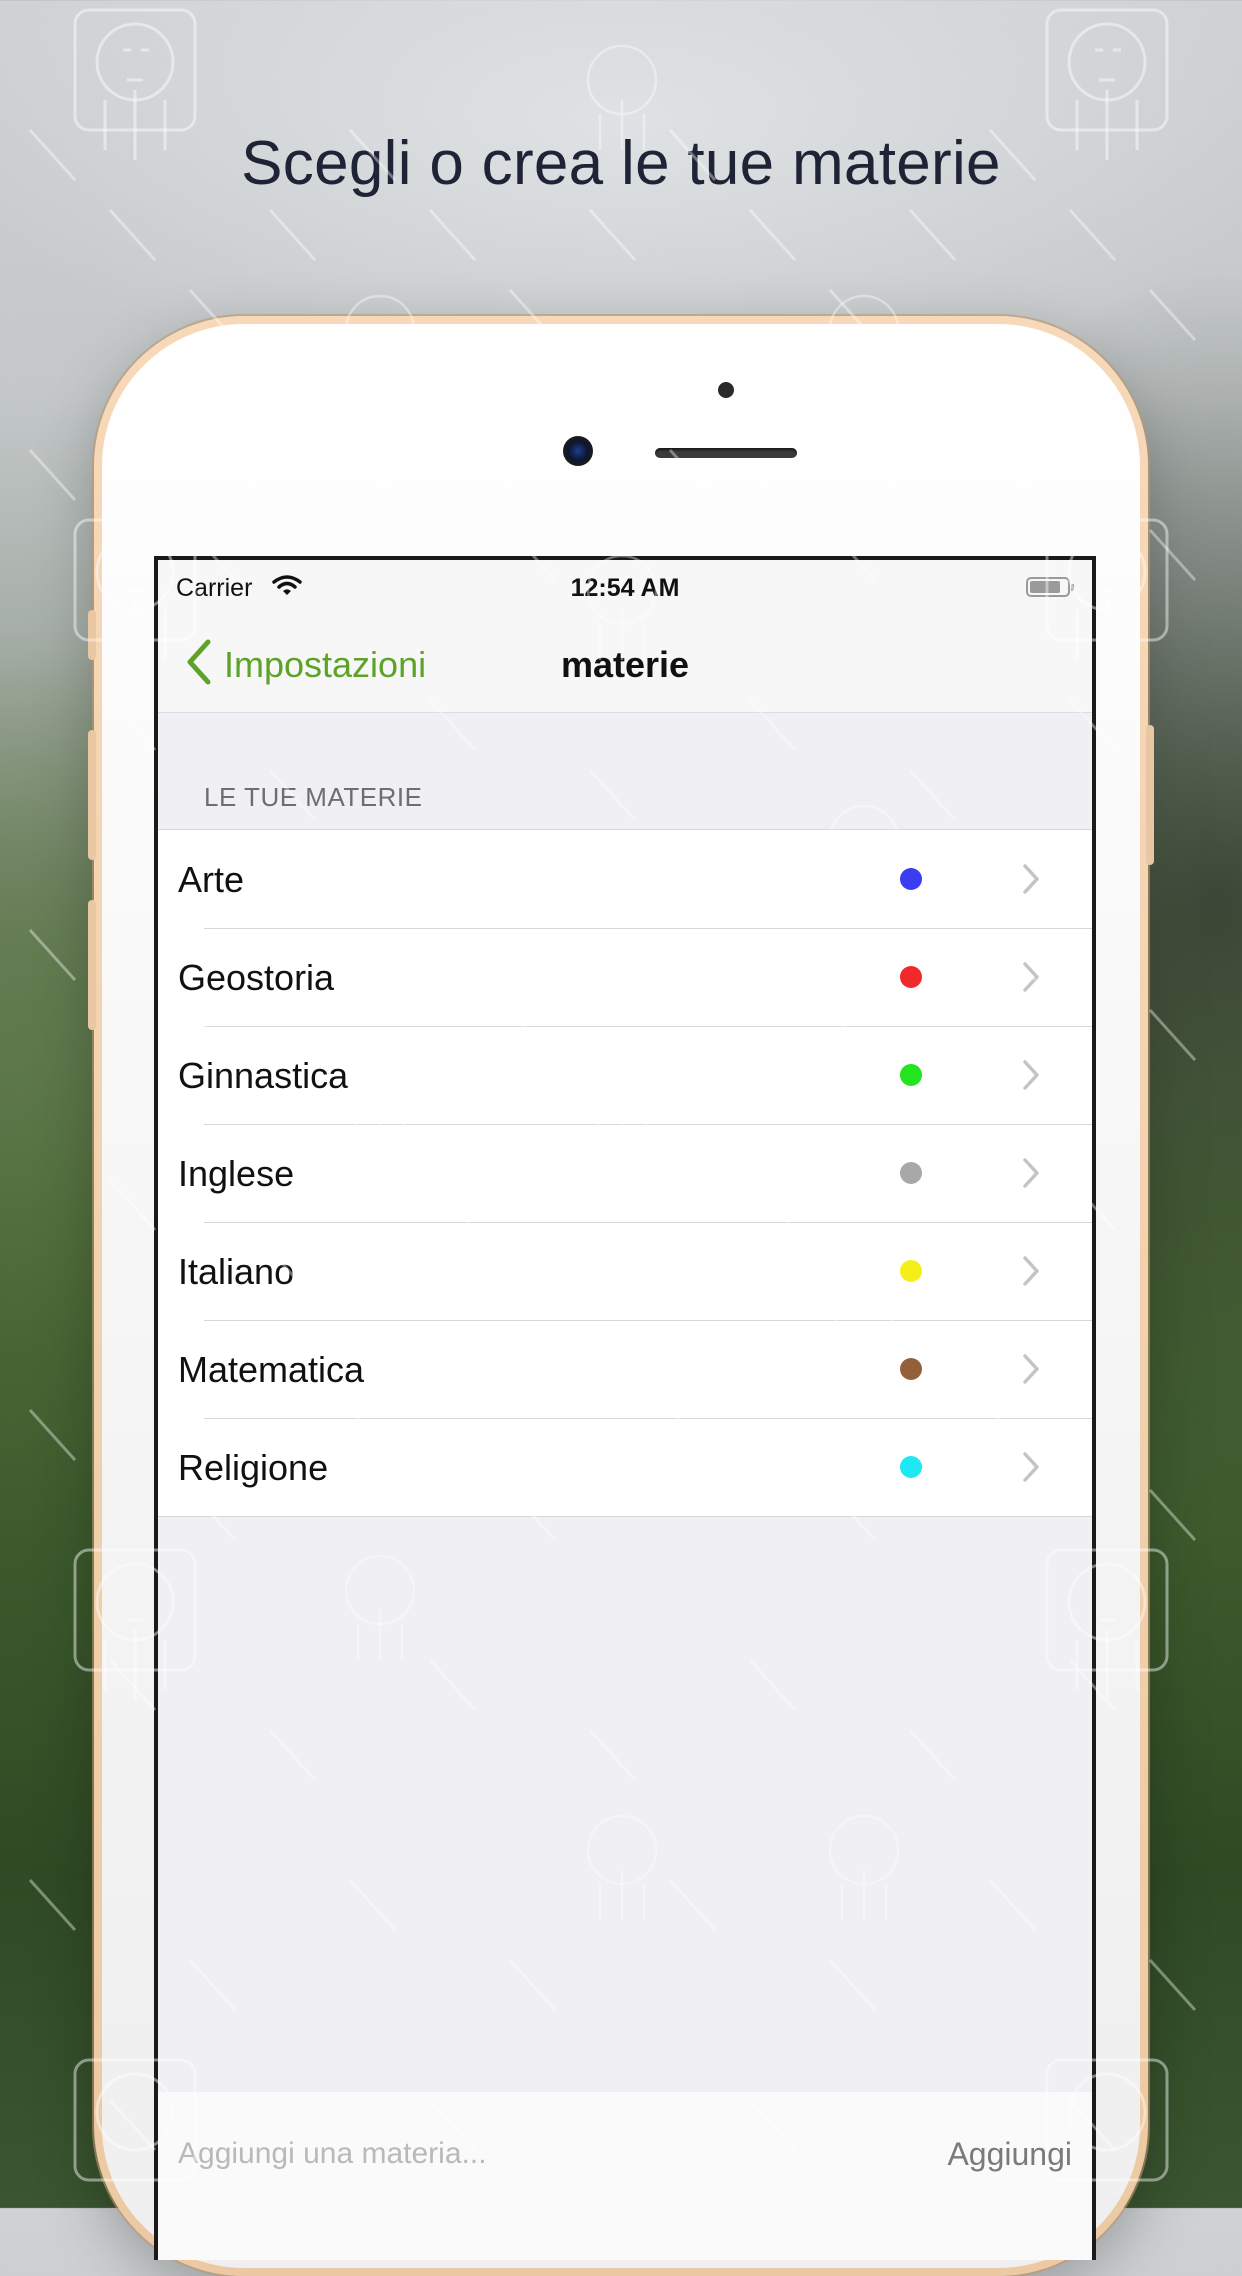 The height and width of the screenshot is (2276, 1242). Describe the element at coordinates (625, 977) in the screenshot. I see `subject-row: Geostoria` at that location.